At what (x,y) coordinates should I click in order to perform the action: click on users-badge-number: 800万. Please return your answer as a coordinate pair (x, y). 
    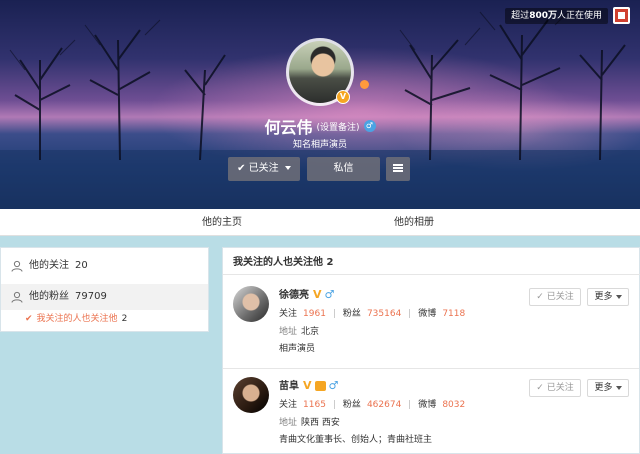
    Looking at the image, I should click on (543, 16).